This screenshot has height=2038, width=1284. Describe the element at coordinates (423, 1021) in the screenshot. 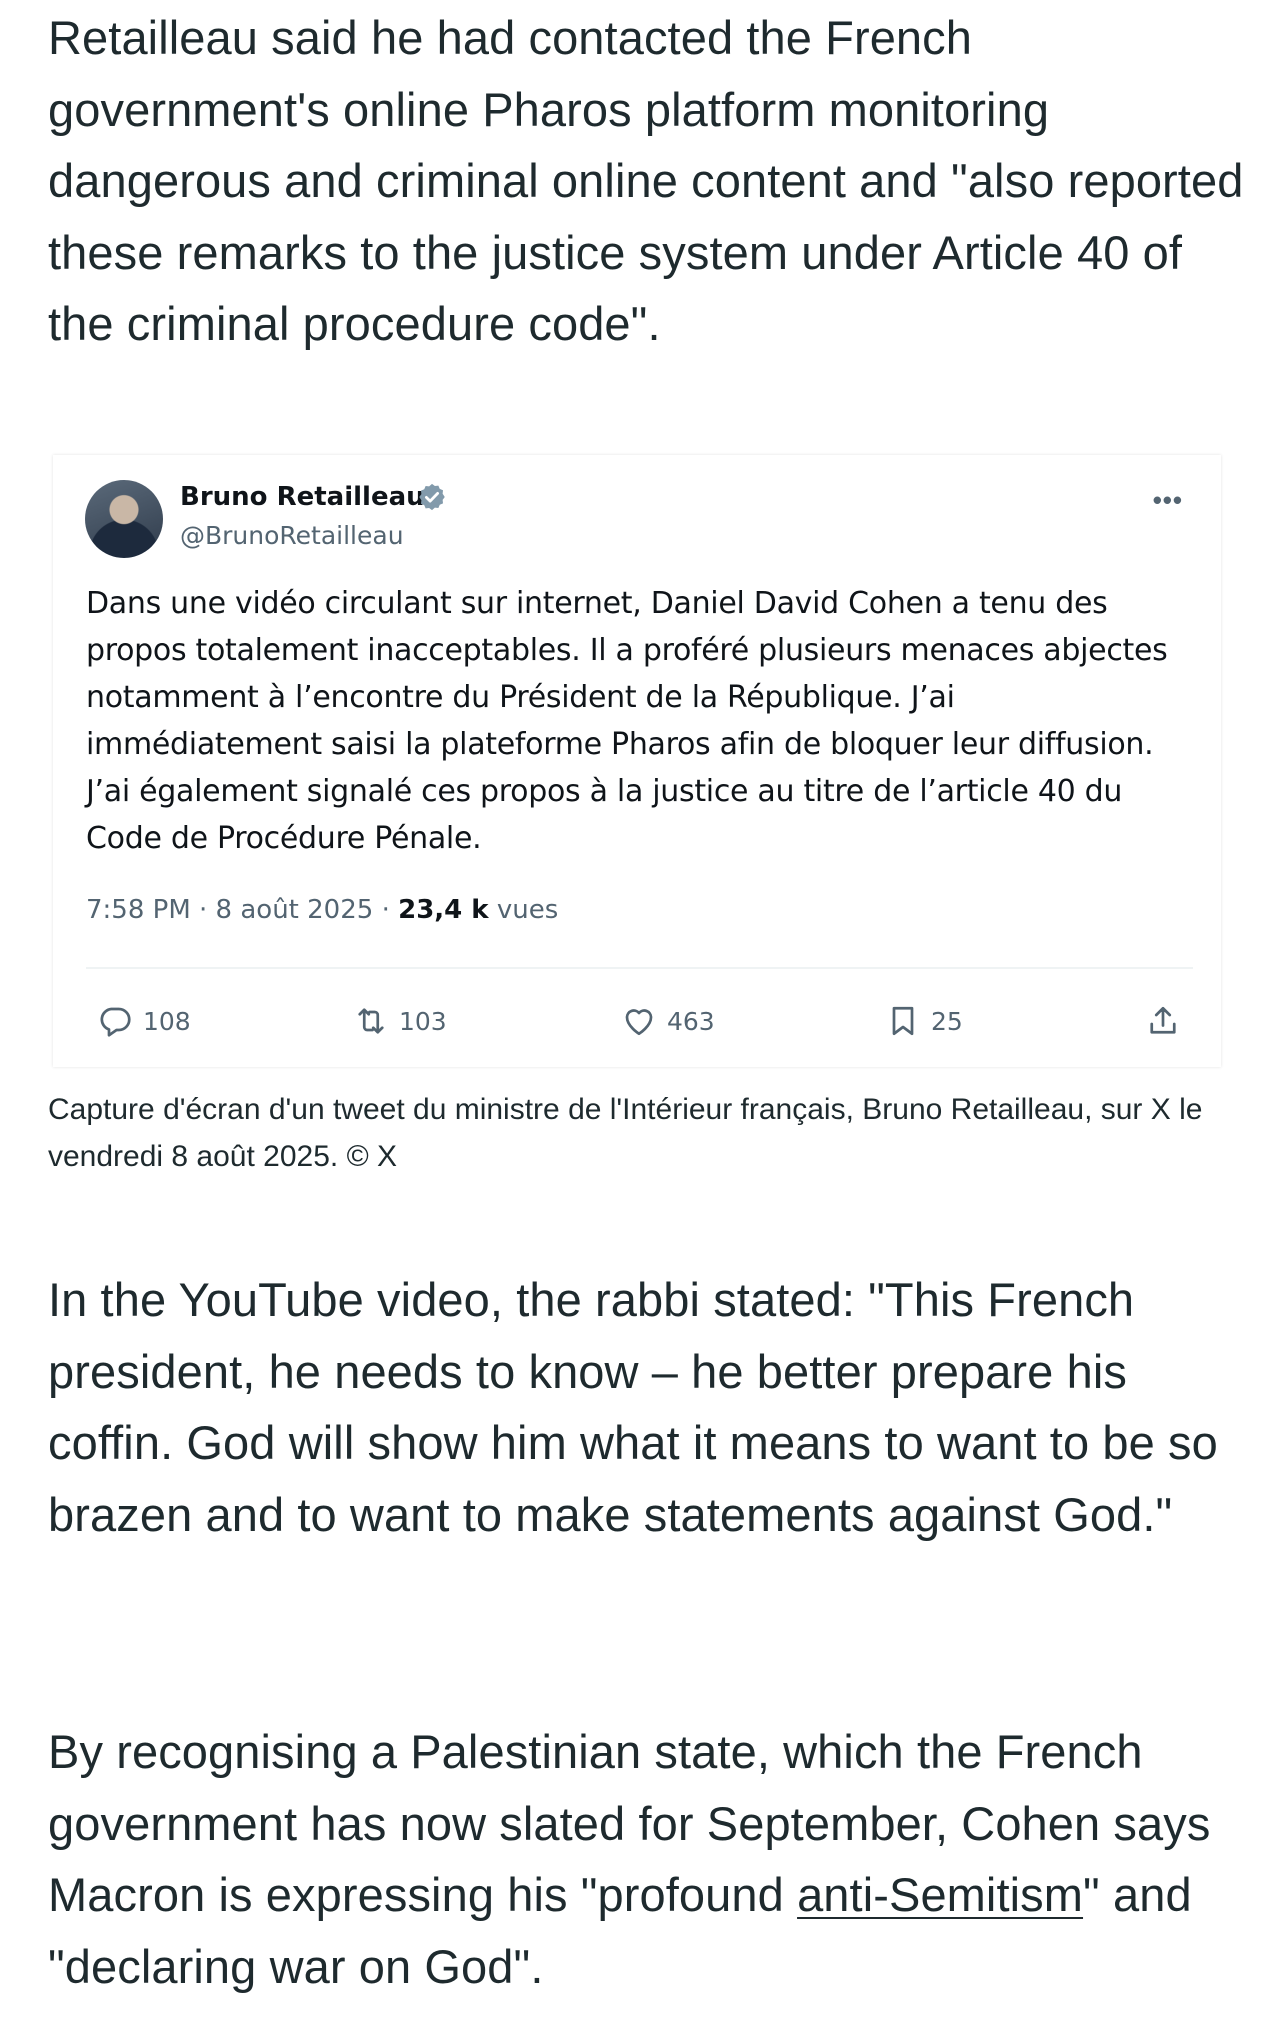

I see `retweet-count: 103` at that location.